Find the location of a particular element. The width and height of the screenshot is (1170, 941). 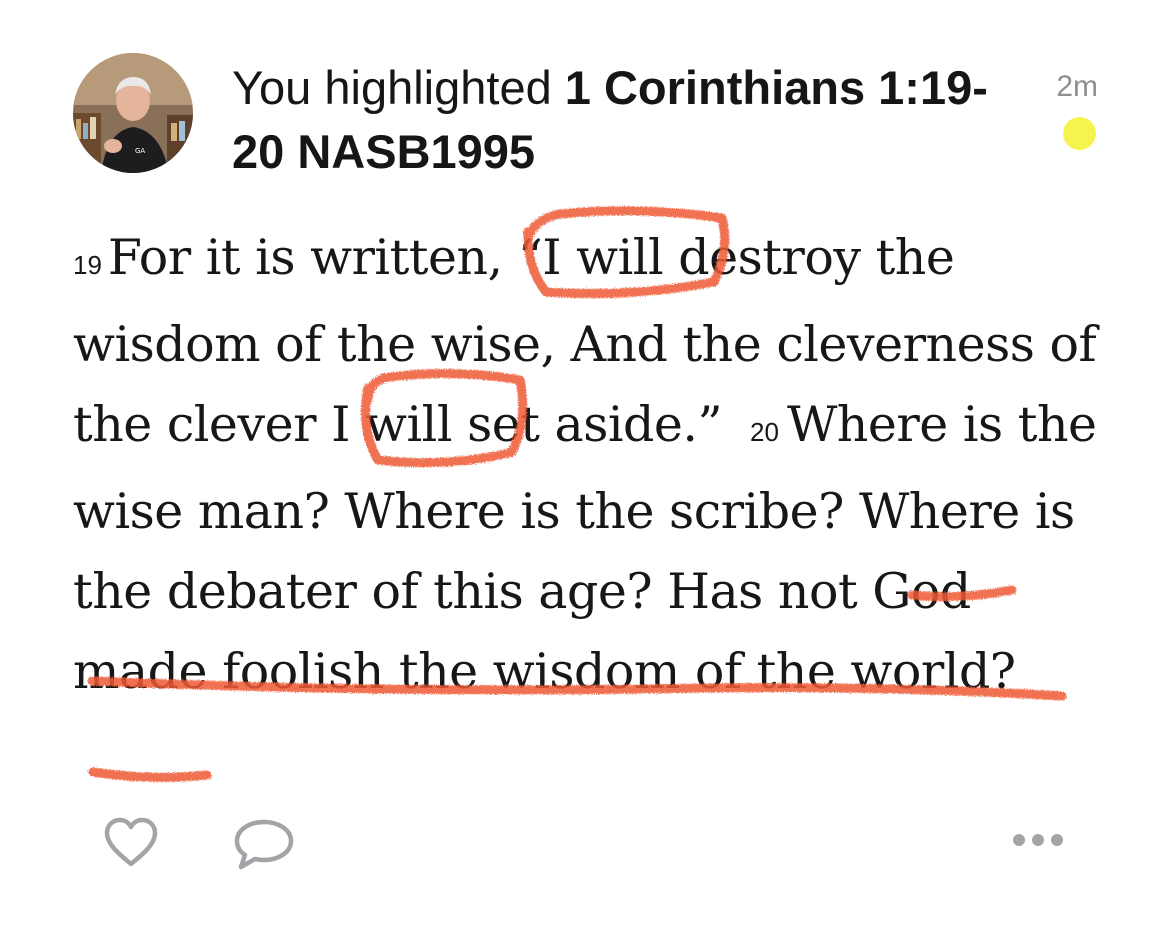

heart-icon is located at coordinates (131, 842).